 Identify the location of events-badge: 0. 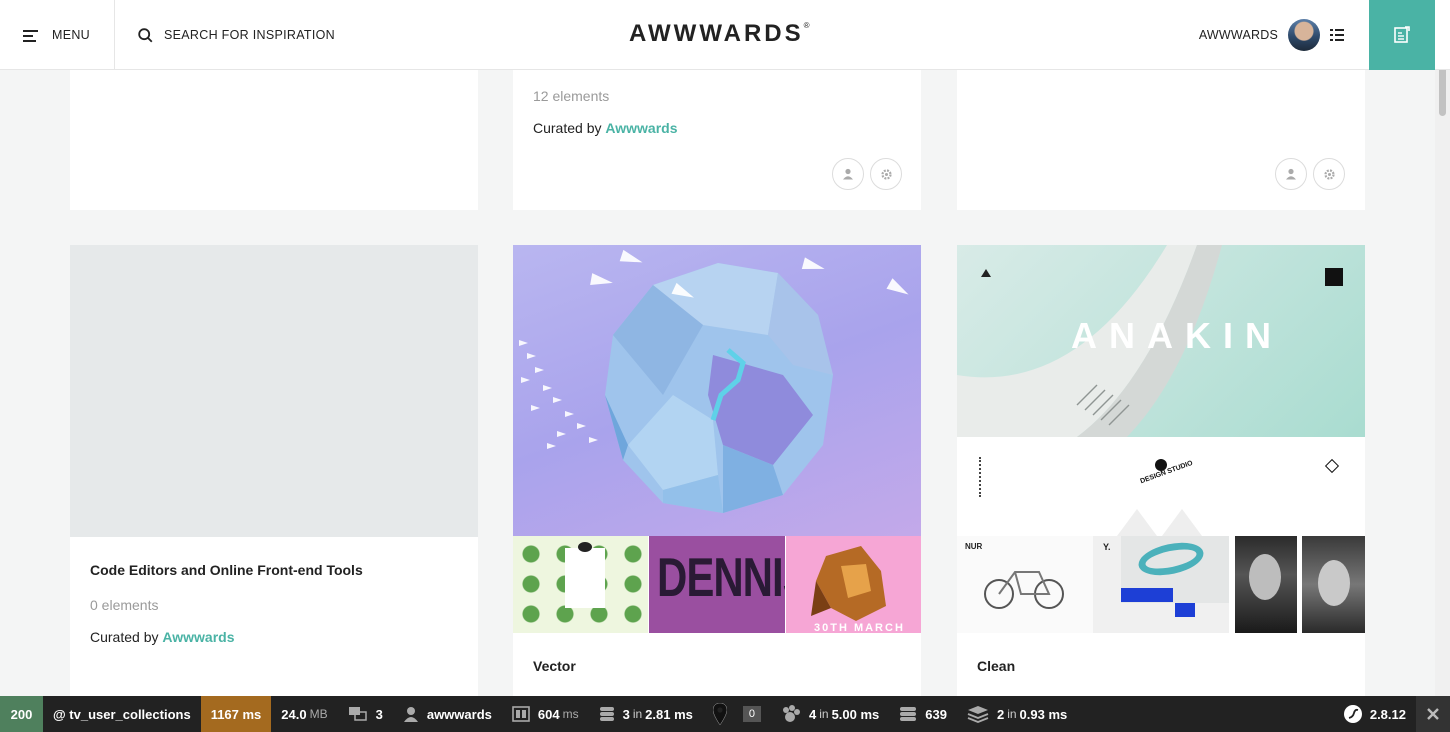
(751, 714).